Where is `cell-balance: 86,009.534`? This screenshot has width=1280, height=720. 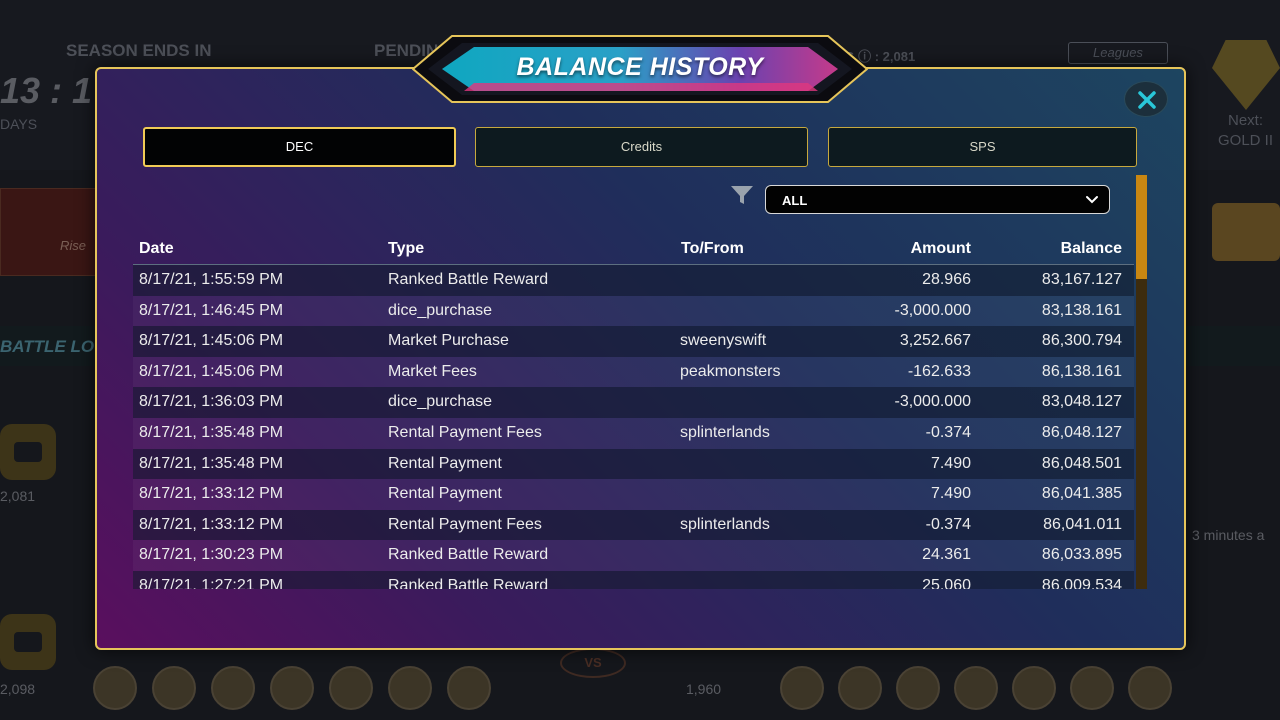
cell-balance: 86,009.534 is located at coordinates (1081, 583).